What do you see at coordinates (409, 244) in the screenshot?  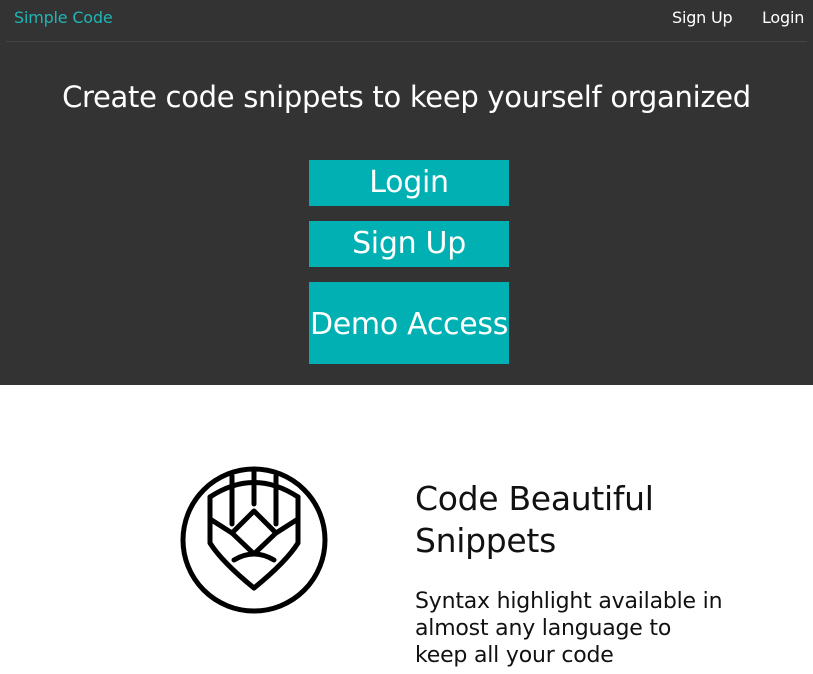 I see `signup-button: Sign Up` at bounding box center [409, 244].